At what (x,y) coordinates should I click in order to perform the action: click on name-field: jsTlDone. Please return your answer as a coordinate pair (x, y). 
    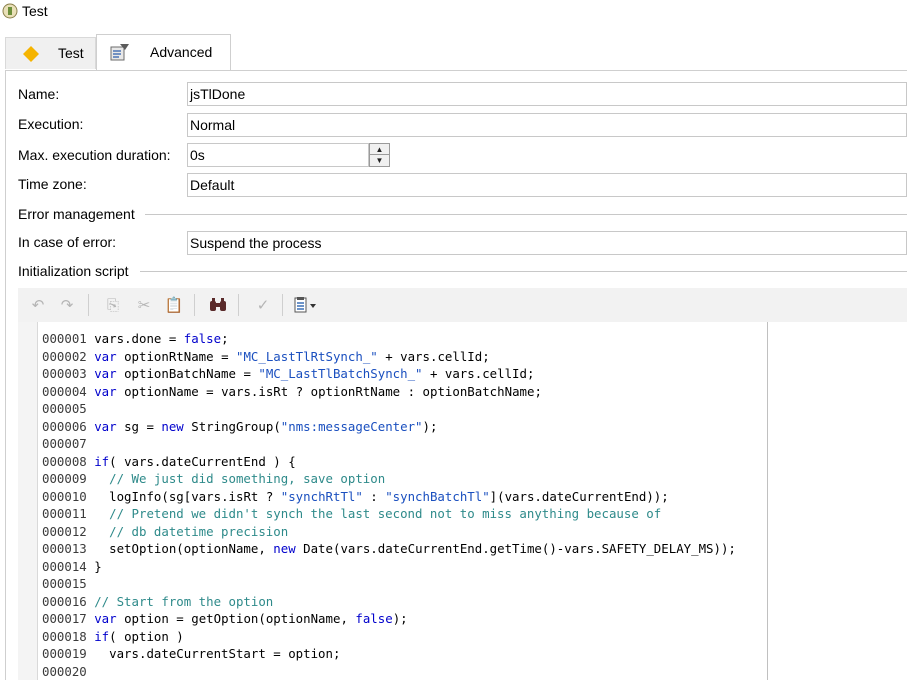
    Looking at the image, I should click on (547, 94).